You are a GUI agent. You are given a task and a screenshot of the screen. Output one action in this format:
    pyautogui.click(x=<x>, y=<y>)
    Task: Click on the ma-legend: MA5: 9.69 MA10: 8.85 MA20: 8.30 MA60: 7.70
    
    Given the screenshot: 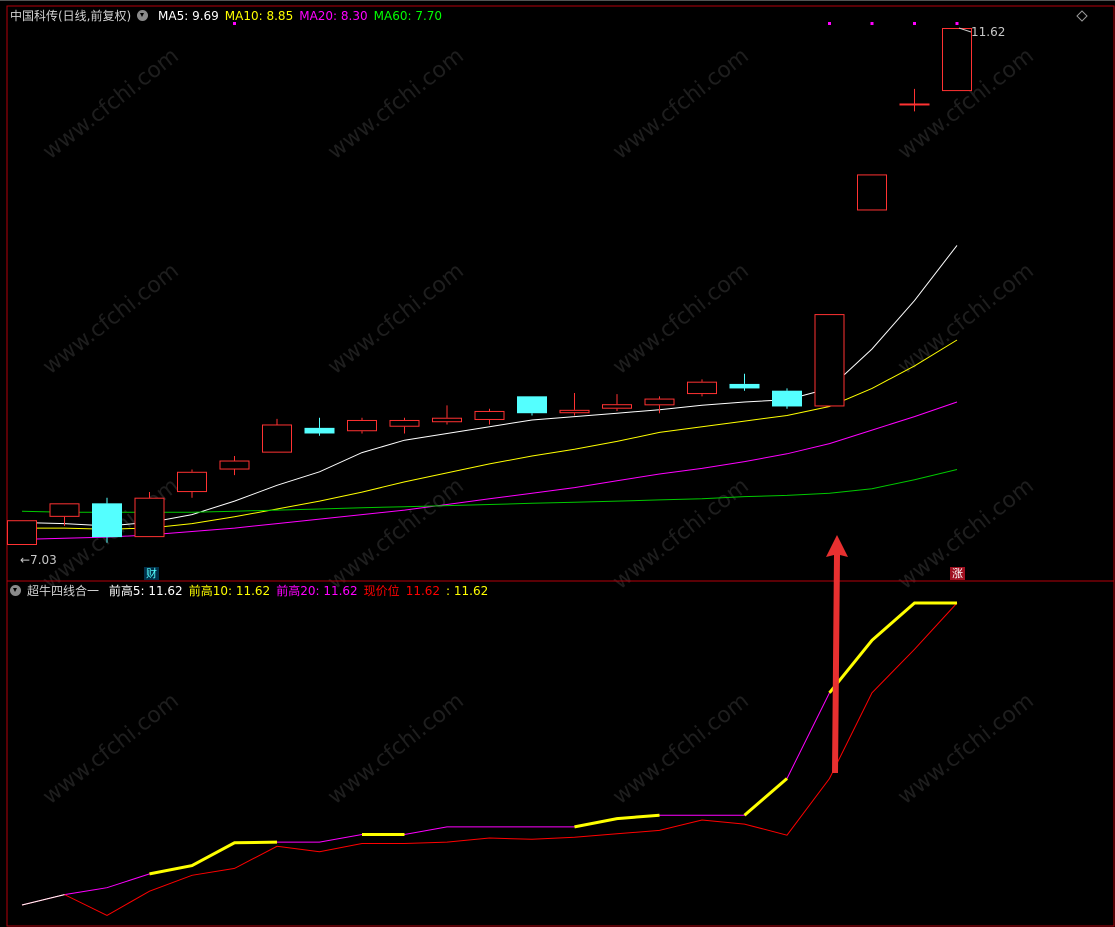 What is the action you would take?
    pyautogui.click(x=303, y=16)
    